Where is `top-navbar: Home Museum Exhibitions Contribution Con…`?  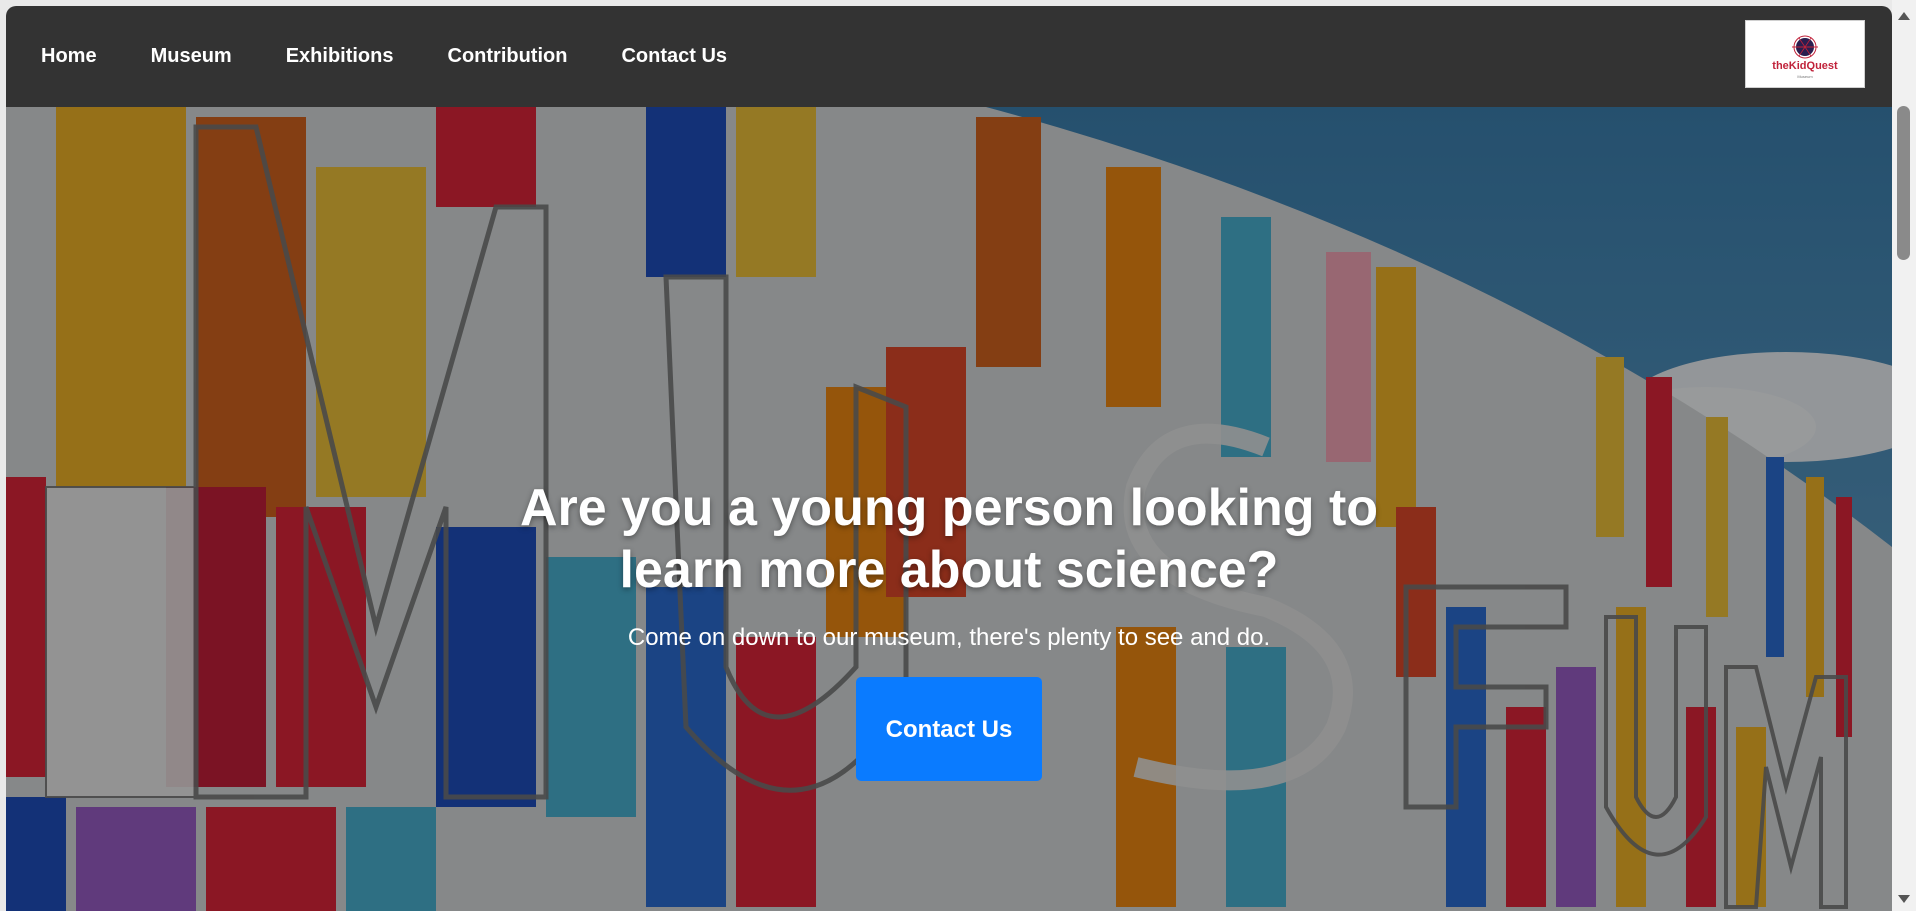 top-navbar: Home Museum Exhibitions Contribution Con… is located at coordinates (949, 56).